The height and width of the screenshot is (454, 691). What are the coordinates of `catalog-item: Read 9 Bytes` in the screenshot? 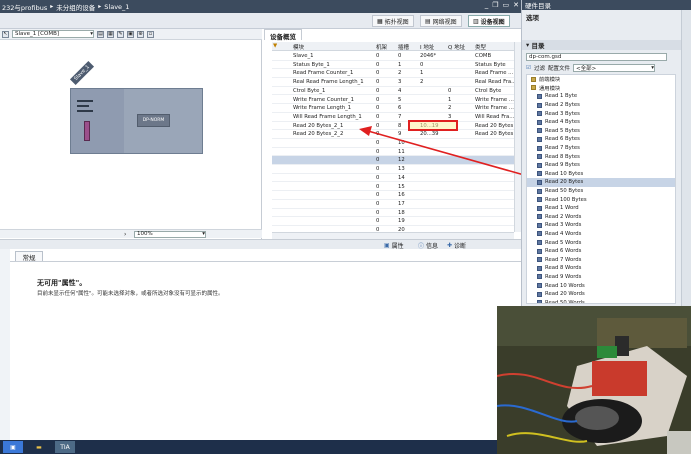 It's located at (601, 165).